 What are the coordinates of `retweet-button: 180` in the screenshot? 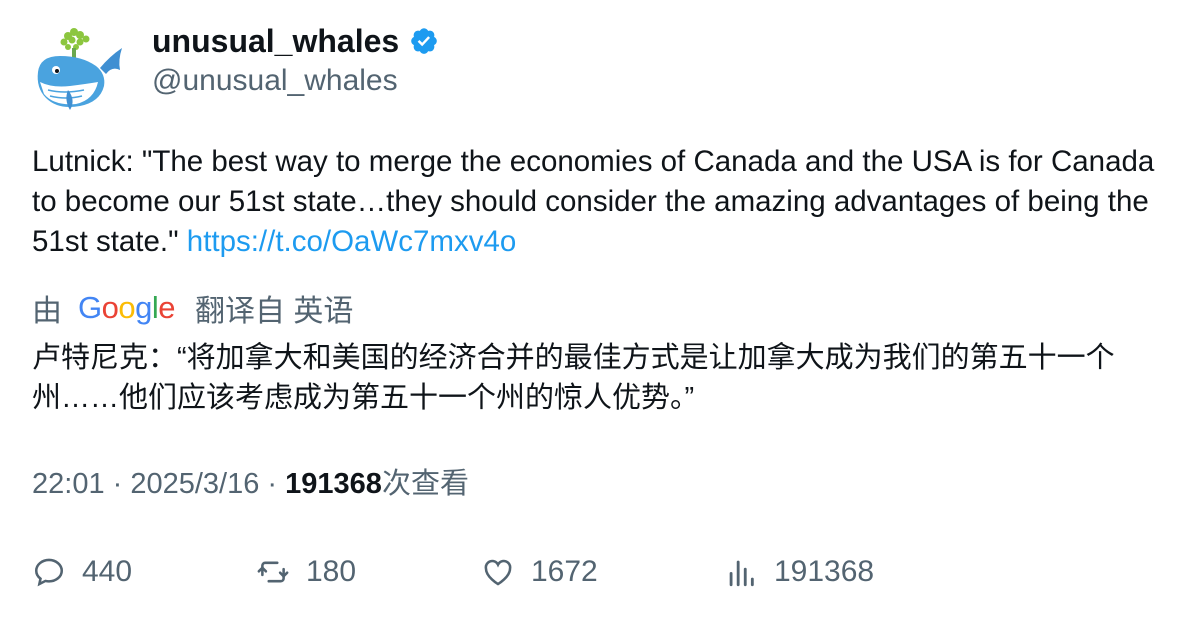 It's located at (306, 572).